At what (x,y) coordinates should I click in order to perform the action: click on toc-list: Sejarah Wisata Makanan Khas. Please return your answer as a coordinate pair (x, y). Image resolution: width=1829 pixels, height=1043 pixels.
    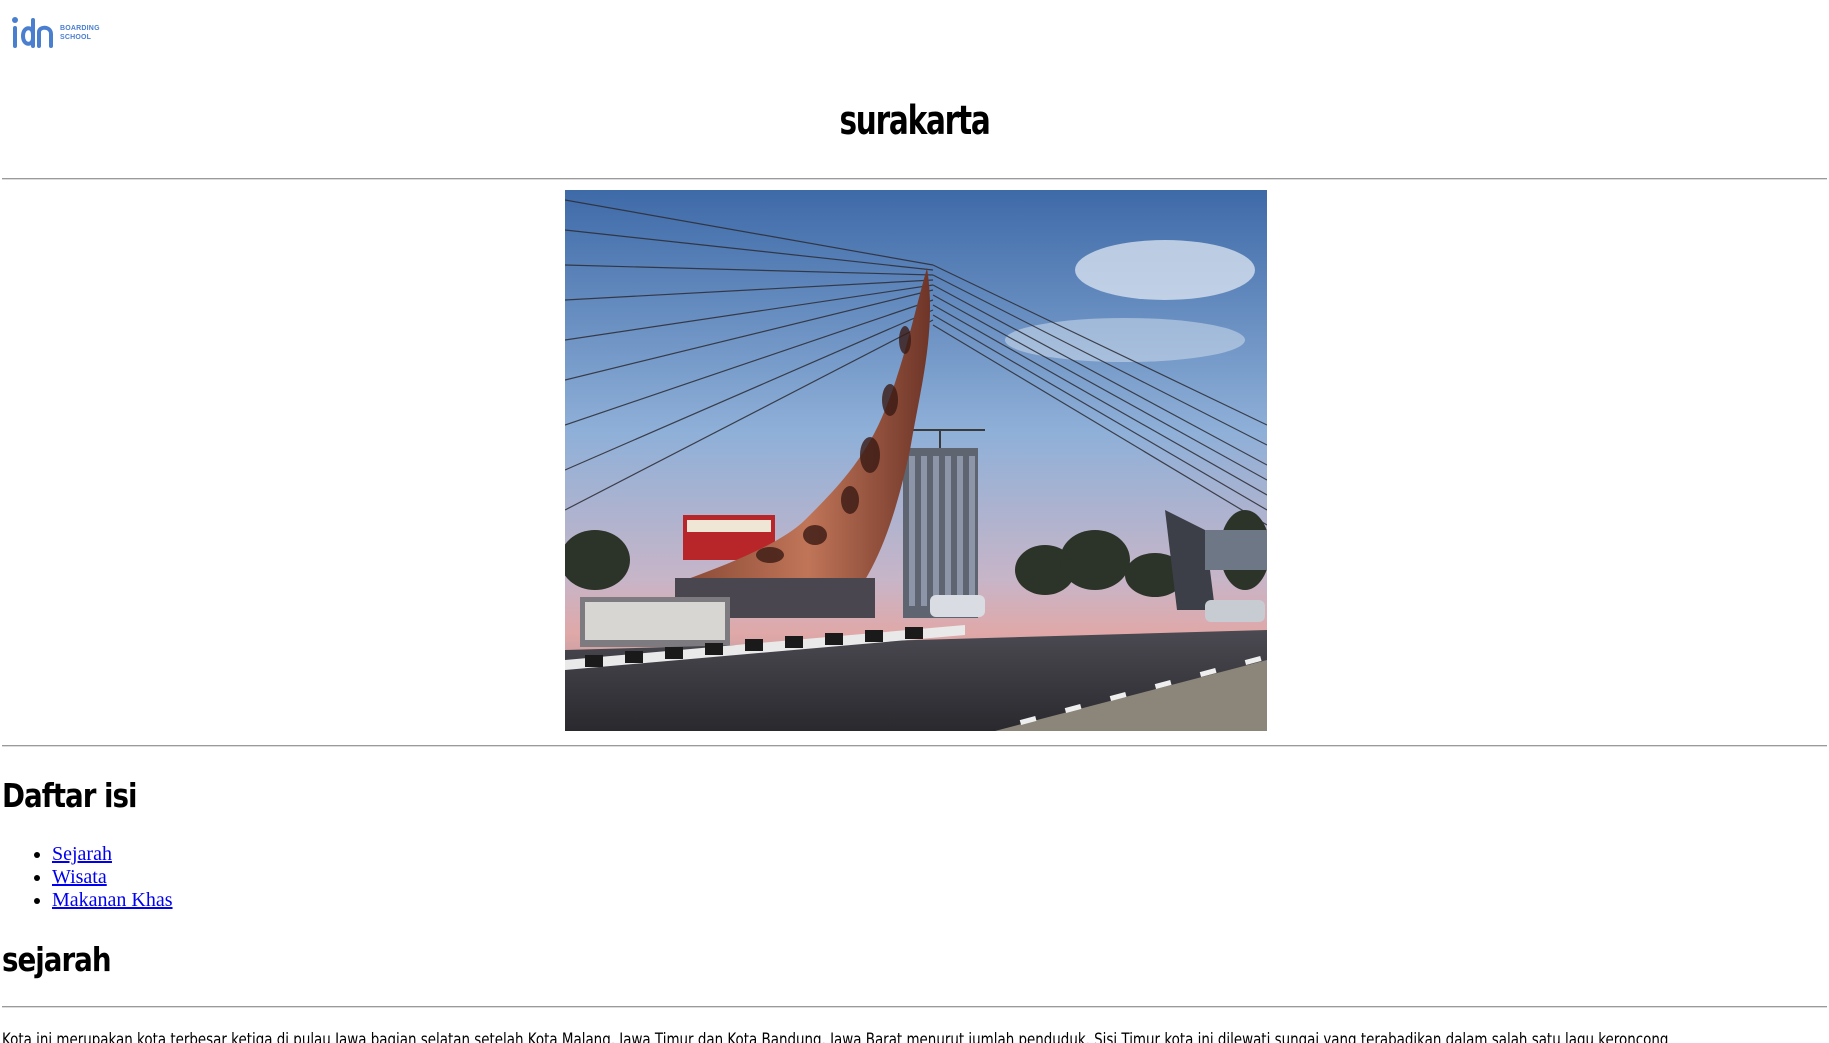
    Looking at the image, I should click on (86, 877).